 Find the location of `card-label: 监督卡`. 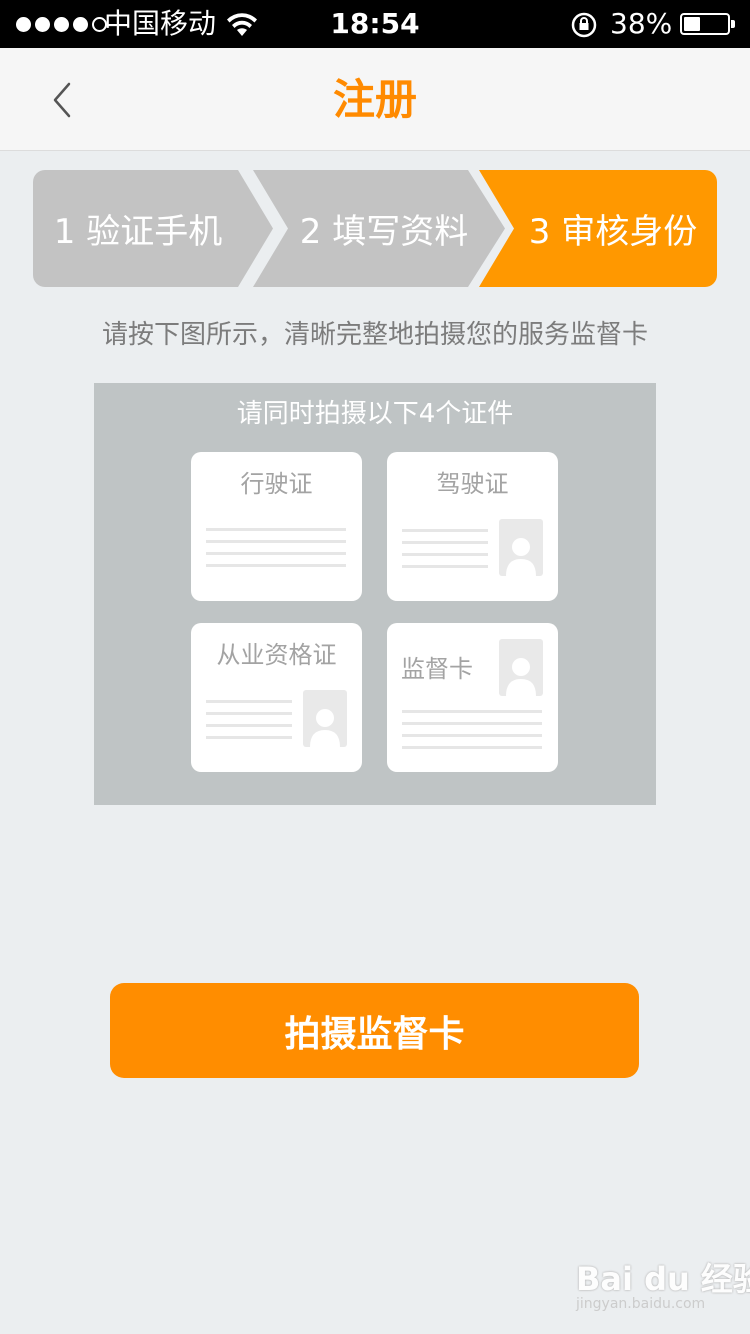

card-label: 监督卡 is located at coordinates (437, 669).